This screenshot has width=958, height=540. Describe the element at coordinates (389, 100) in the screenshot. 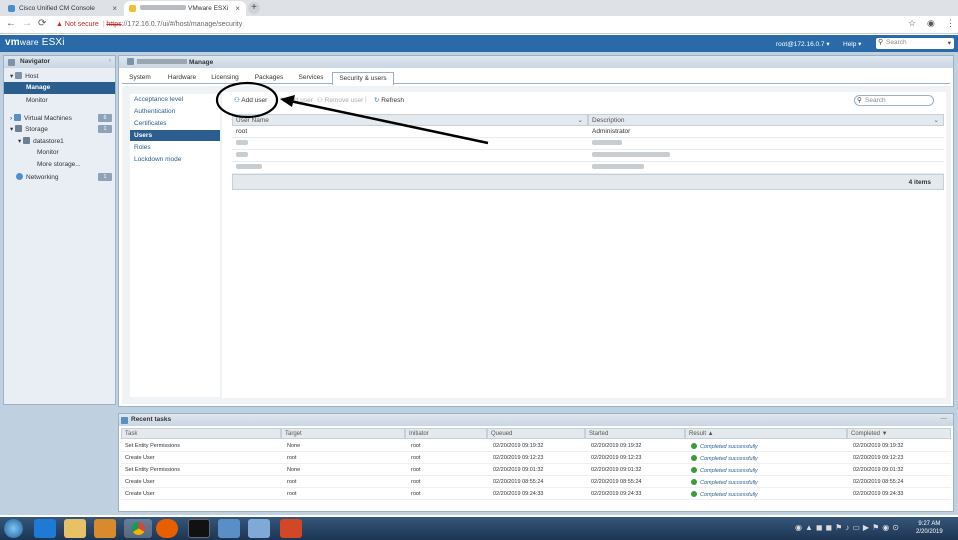

I see `refresh-button: ↻ Refresh` at that location.